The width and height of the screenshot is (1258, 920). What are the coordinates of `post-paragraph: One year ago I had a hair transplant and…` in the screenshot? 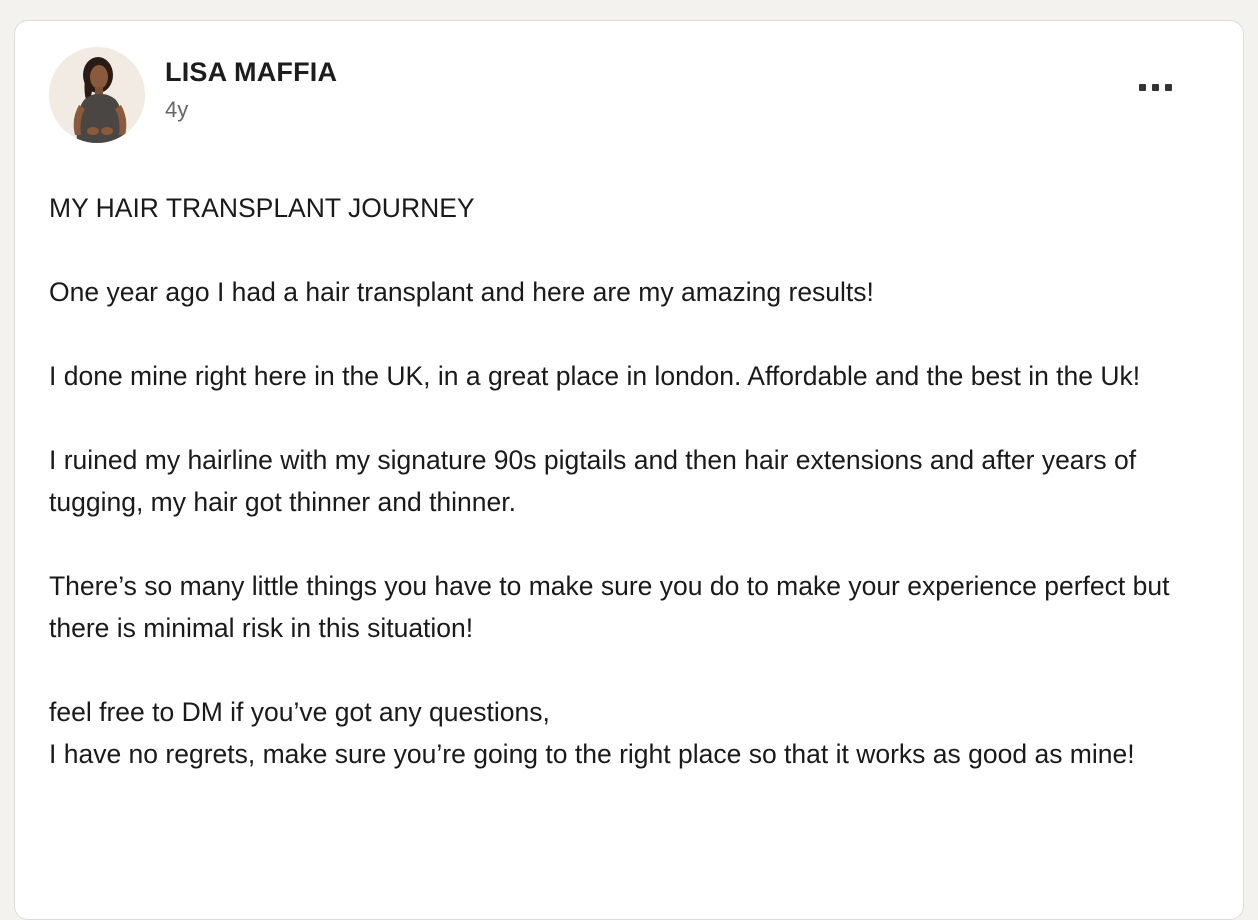 It's located at (461, 292).